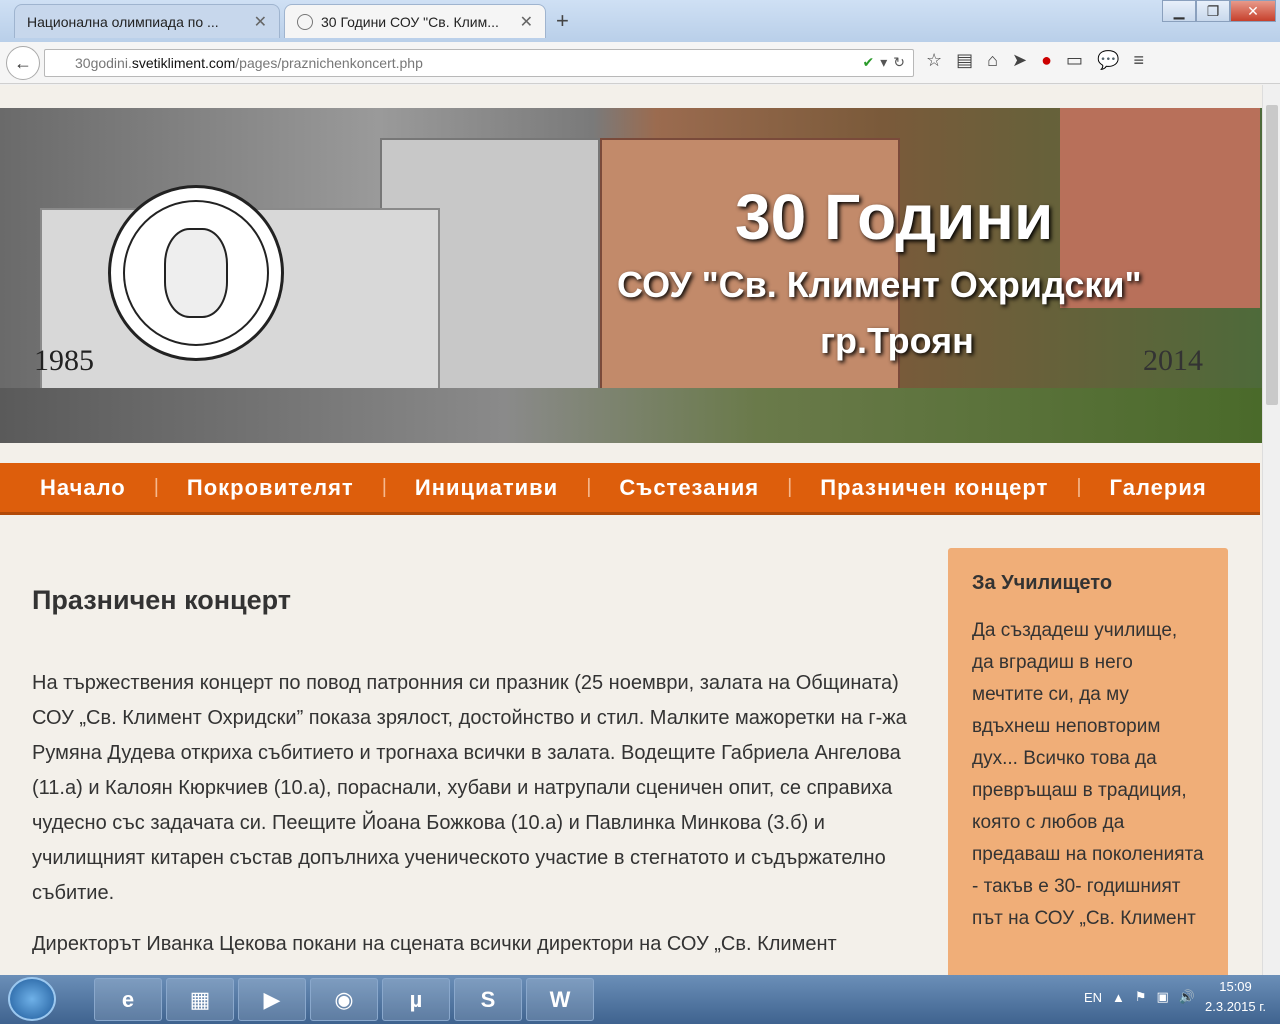 This screenshot has height=1024, width=1280. I want to click on internet-explorer-icon: e, so click(128, 999).